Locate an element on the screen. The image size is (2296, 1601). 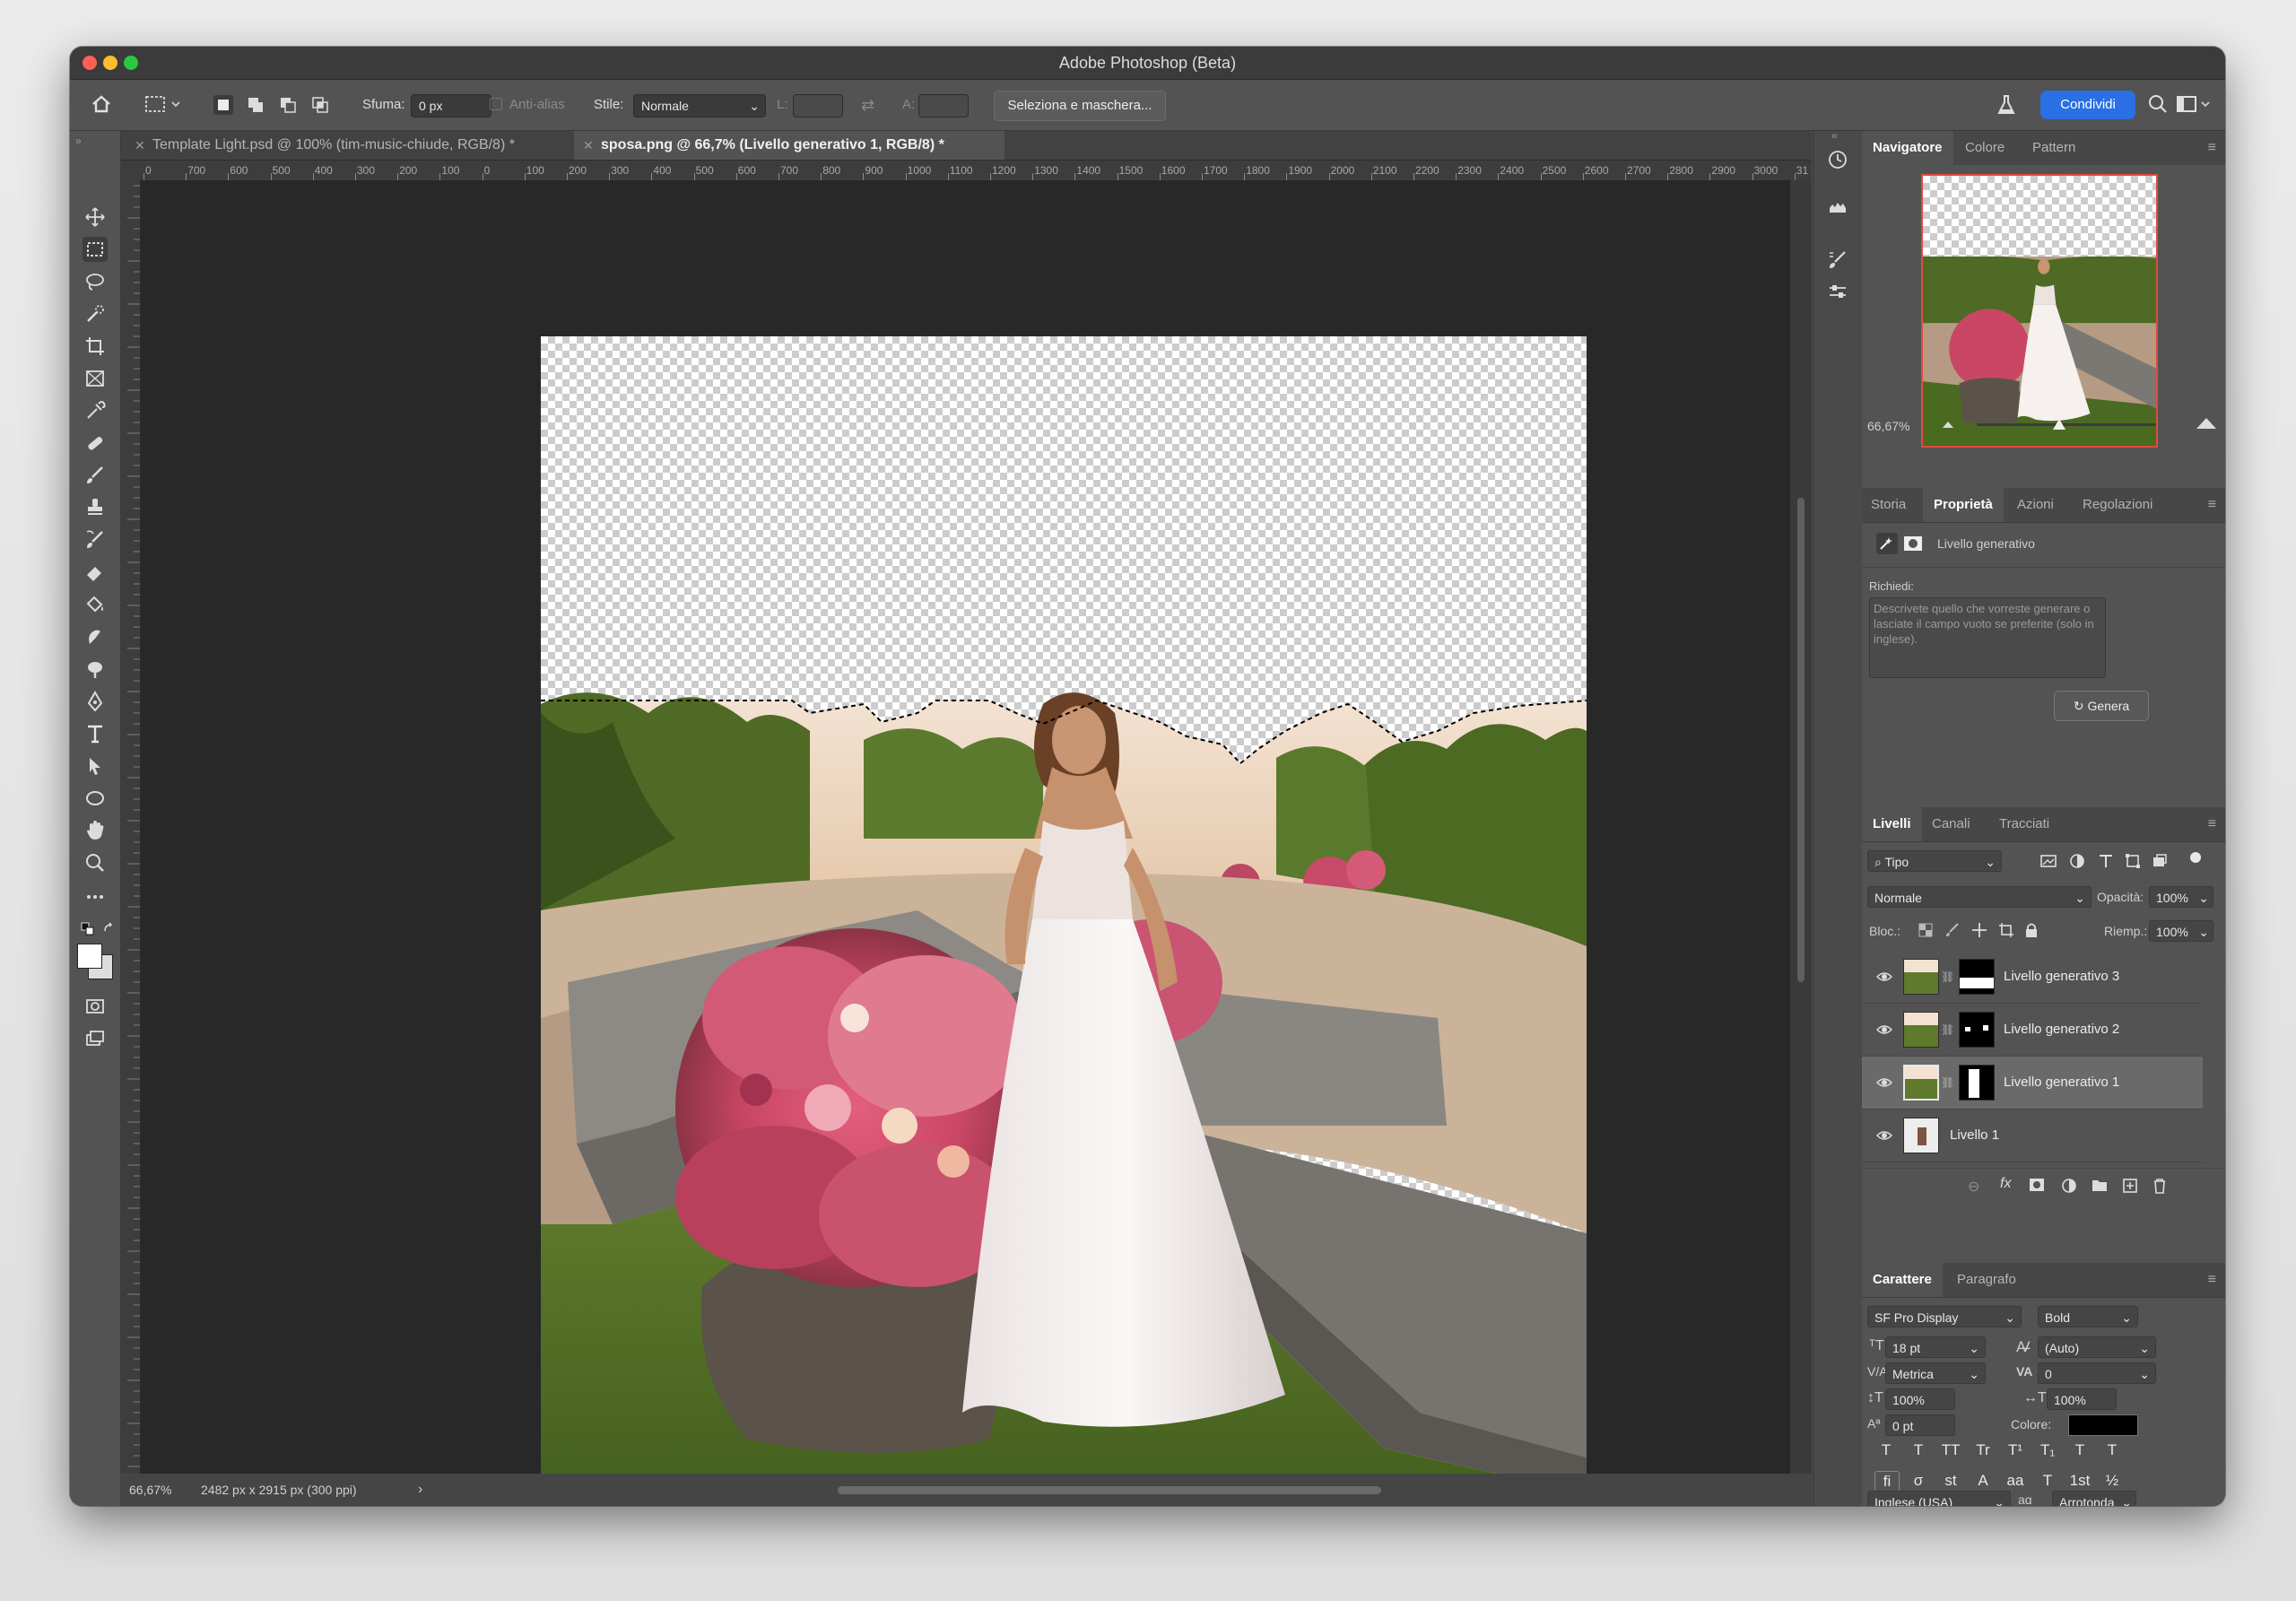
font-size-input: 18 pt ⌄ is located at coordinates (1935, 1347).